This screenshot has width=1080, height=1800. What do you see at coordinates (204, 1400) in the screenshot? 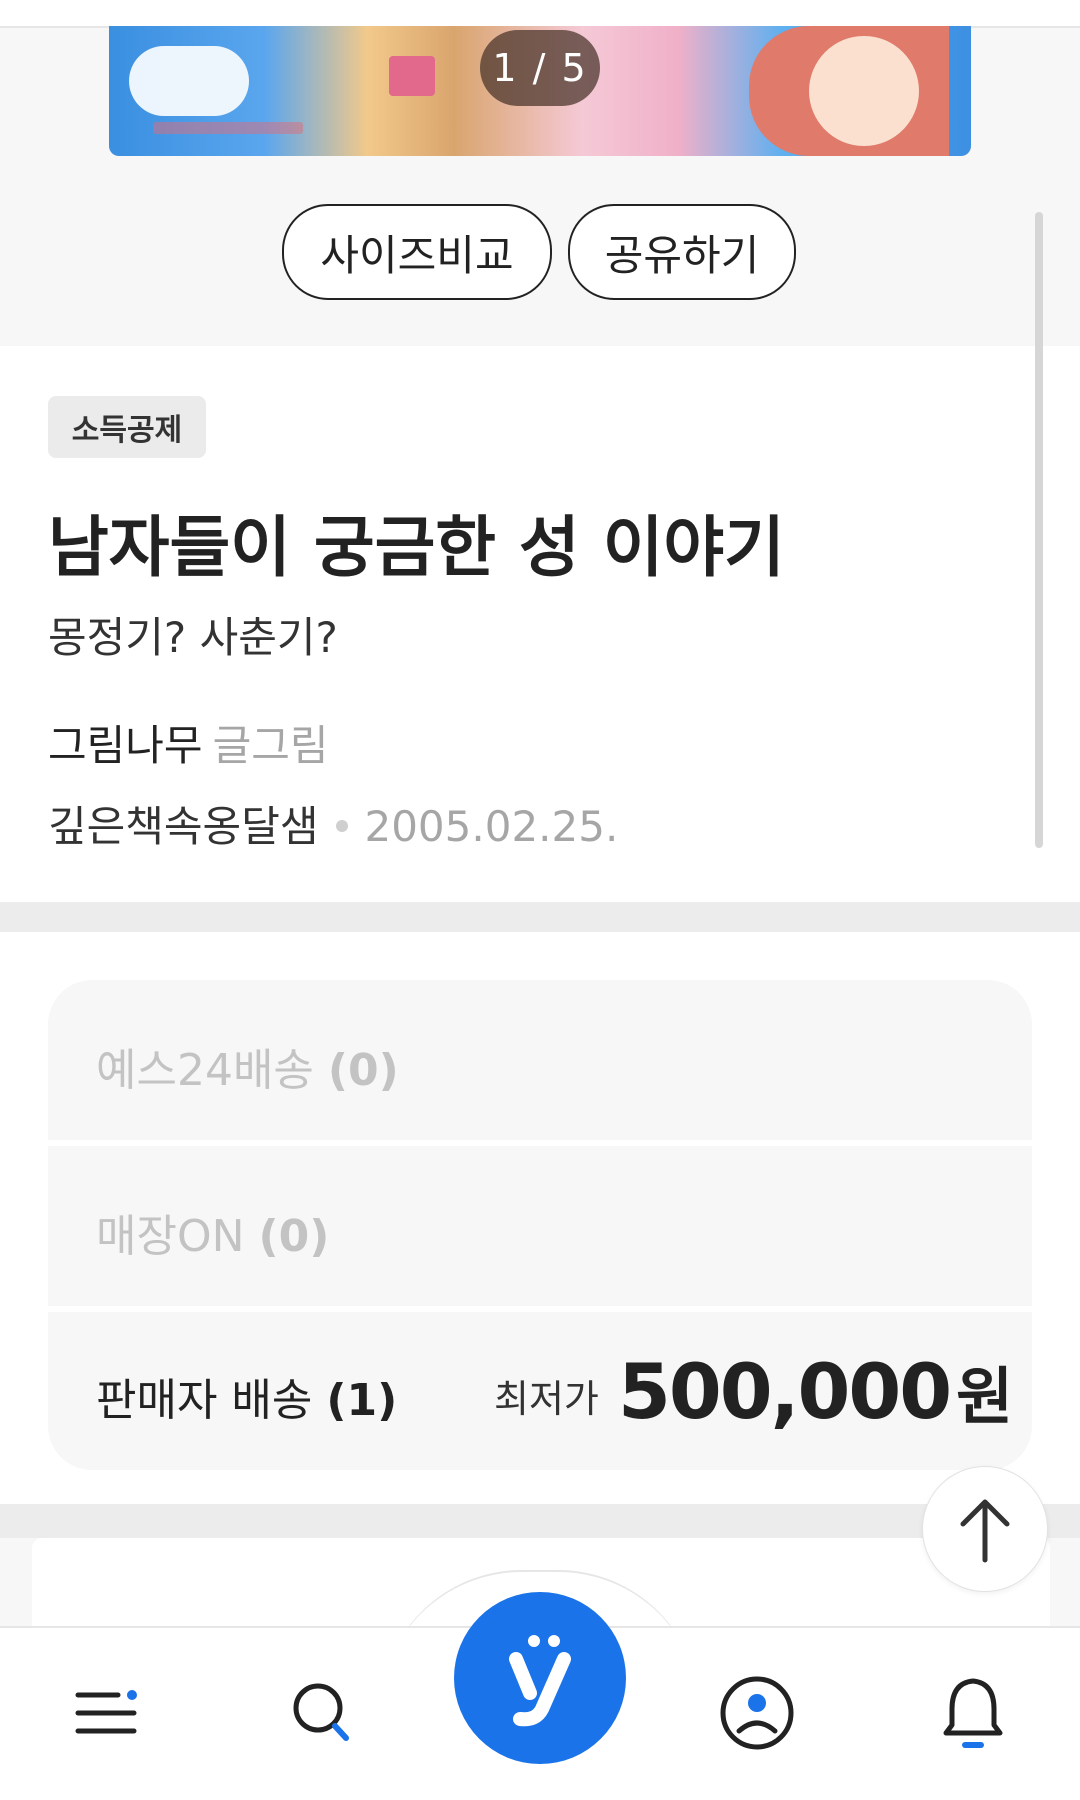
I see `delivery-option-label: 판매자 배송` at bounding box center [204, 1400].